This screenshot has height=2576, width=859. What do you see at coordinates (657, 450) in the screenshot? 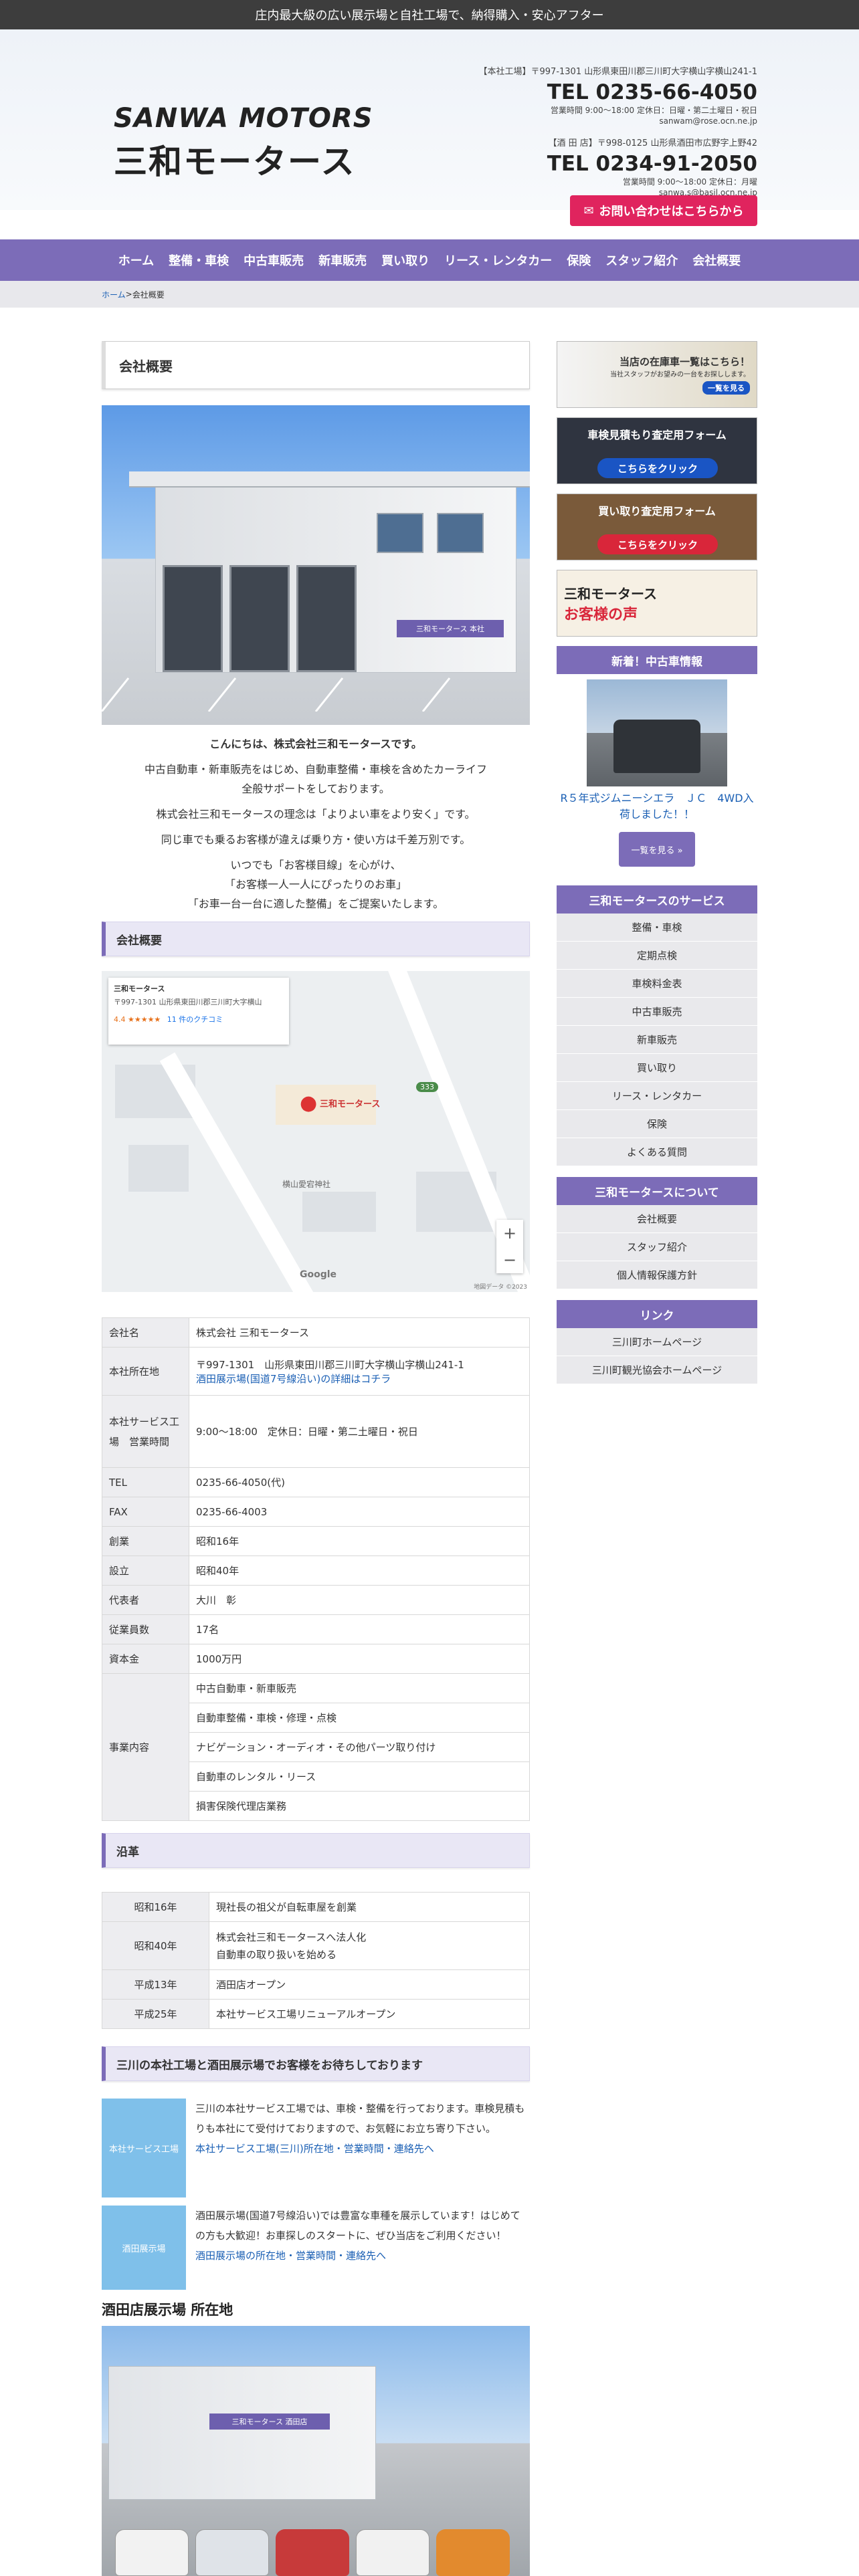
I see `banner-inspection-form: 車検見積もり査定用フォーム こちらをクリック` at bounding box center [657, 450].